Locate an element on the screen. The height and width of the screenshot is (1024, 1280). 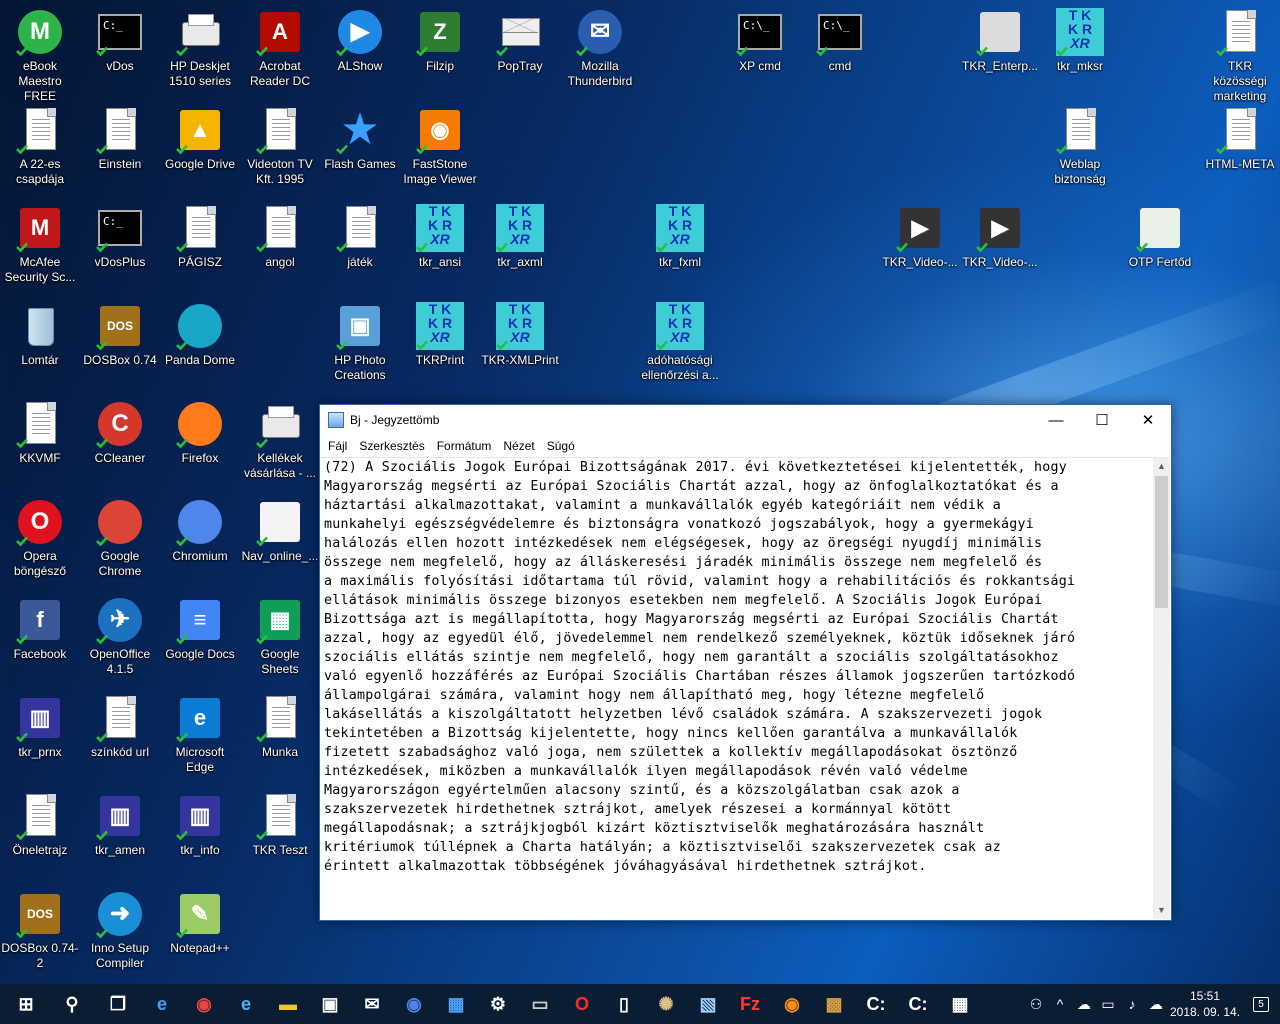
vdosplus-taskbar-icon: C: is located at coordinates (918, 1004).